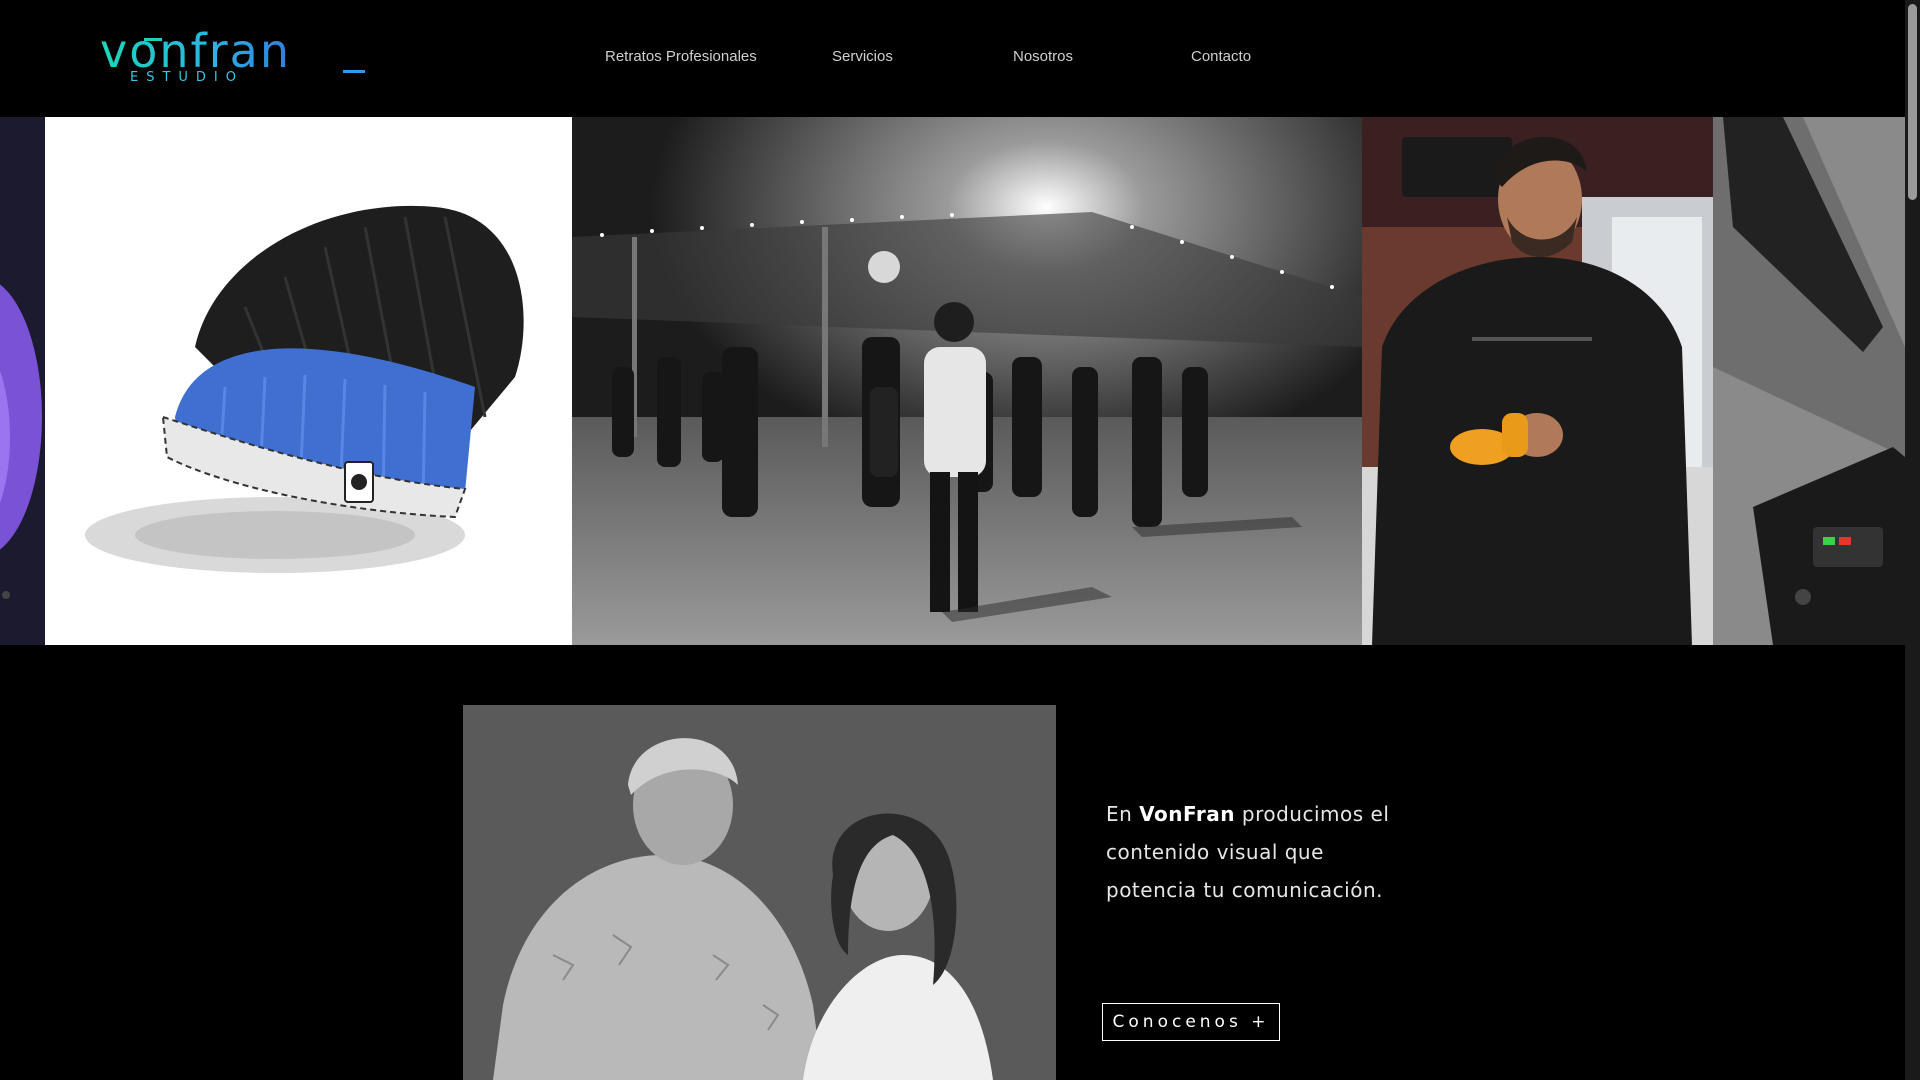 The width and height of the screenshot is (1920, 1080). What do you see at coordinates (1809, 381) in the screenshot?
I see `gallery-image-device-product` at bounding box center [1809, 381].